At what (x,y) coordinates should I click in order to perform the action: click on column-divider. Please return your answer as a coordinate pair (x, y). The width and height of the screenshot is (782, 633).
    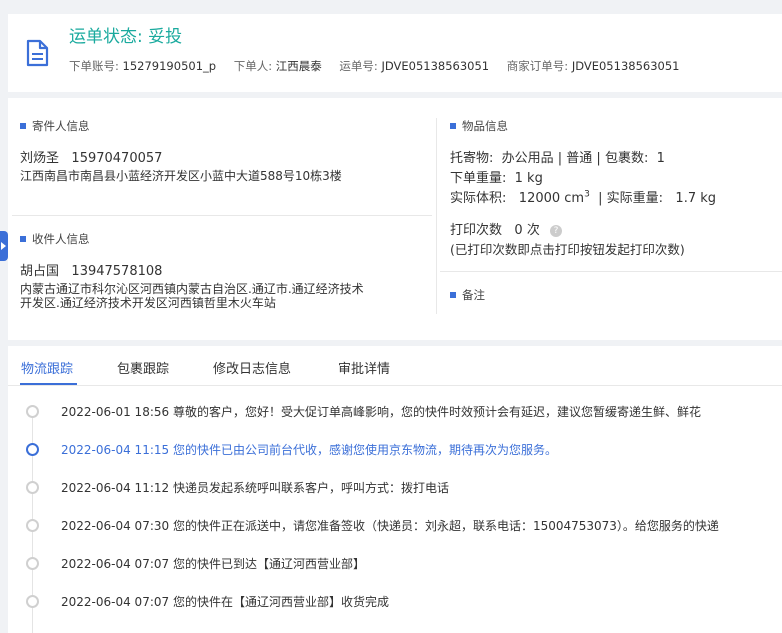
    Looking at the image, I should click on (436, 216).